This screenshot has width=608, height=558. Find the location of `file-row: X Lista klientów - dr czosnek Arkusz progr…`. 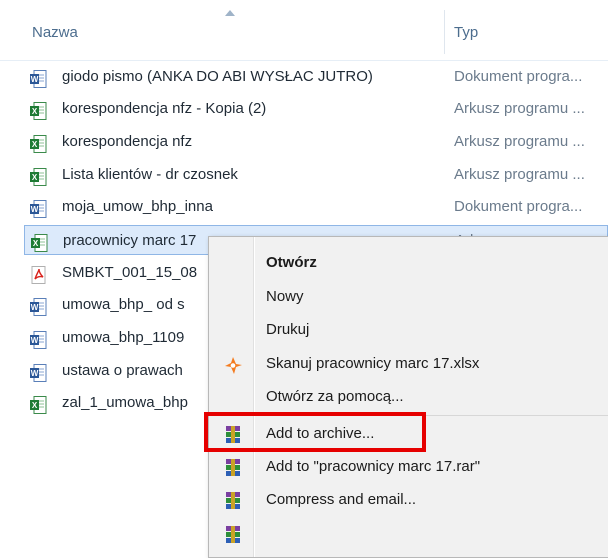

file-row: X Lista klientów - dr czosnek Arkusz progr… is located at coordinates (316, 175).